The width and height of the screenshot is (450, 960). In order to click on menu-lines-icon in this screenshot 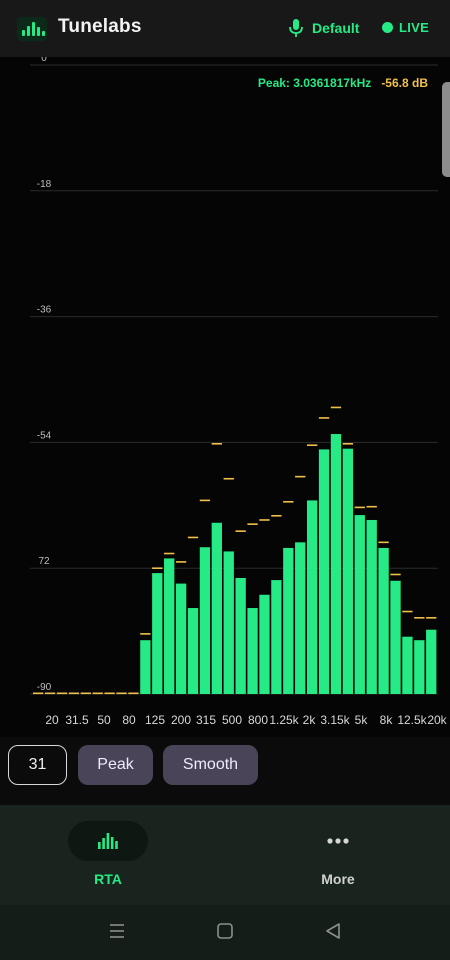, I will do `click(117, 931)`.